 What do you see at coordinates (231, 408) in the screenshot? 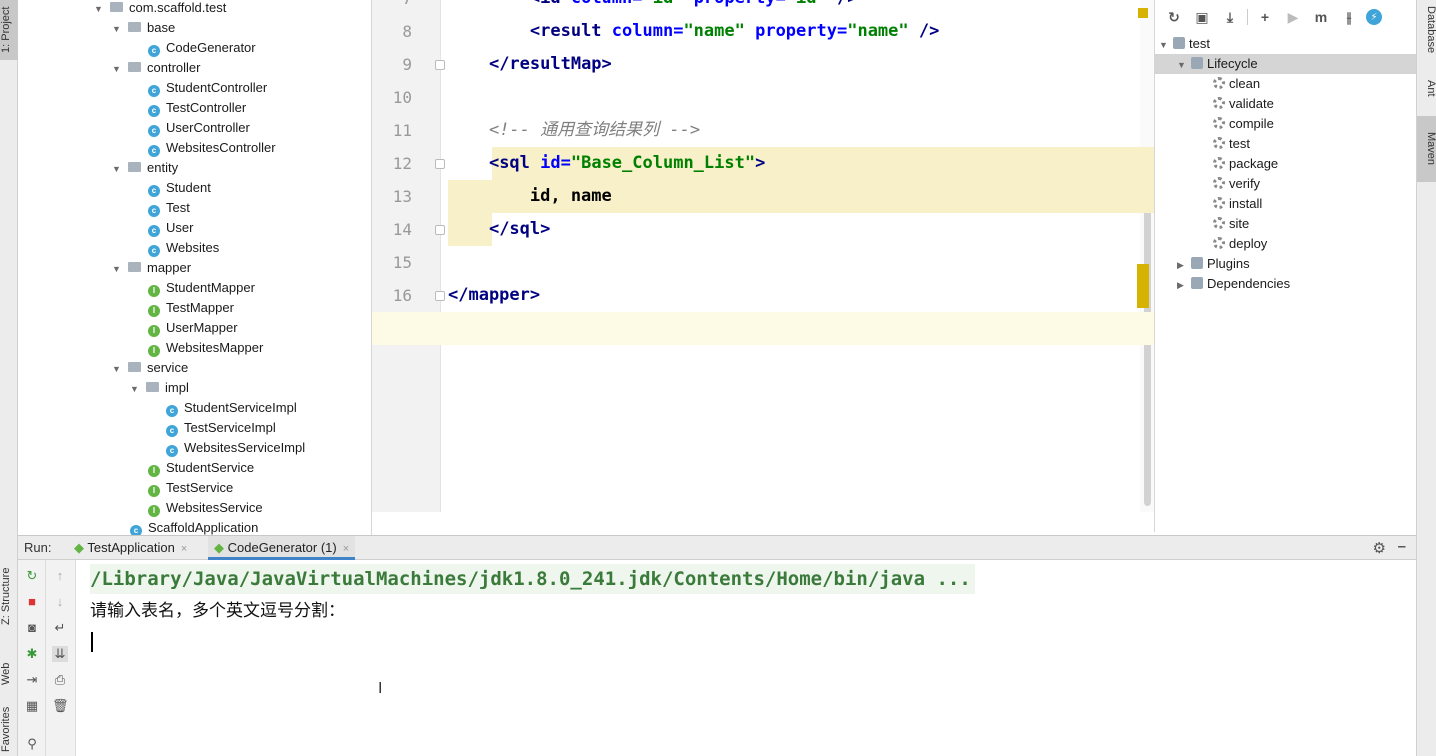
I see `tree-file: c StudentServiceImpl` at bounding box center [231, 408].